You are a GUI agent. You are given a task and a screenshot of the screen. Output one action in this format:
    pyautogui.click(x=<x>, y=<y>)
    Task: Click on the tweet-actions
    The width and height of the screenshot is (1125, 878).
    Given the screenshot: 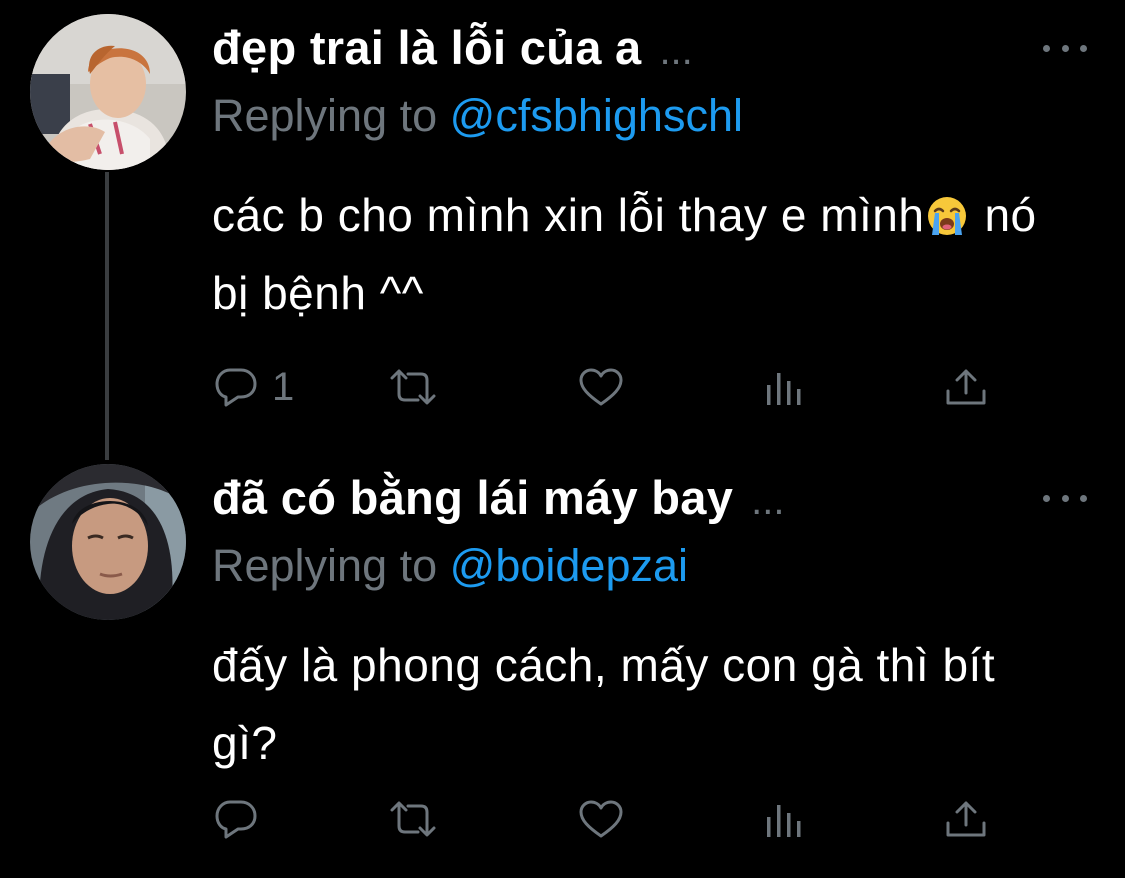 What is the action you would take?
    pyautogui.click(x=612, y=819)
    